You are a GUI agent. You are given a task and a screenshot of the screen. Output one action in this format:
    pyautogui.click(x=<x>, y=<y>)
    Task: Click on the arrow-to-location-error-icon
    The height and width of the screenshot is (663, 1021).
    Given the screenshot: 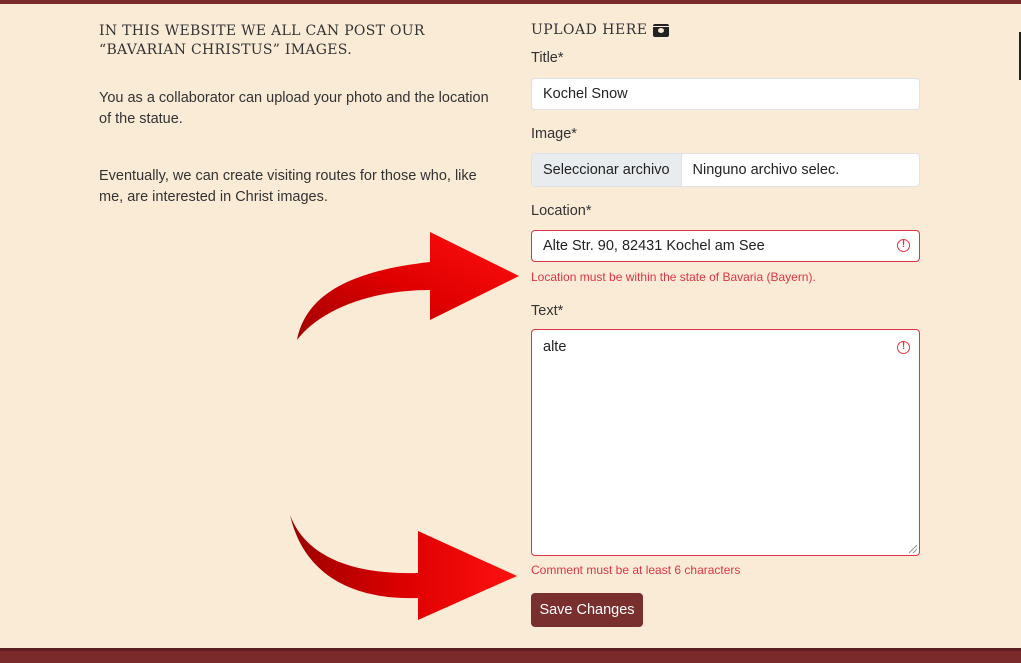 What is the action you would take?
    pyautogui.click(x=408, y=286)
    